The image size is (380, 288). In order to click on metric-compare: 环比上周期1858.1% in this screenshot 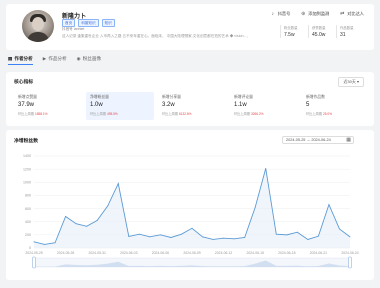, I will do `click(48, 113)`.